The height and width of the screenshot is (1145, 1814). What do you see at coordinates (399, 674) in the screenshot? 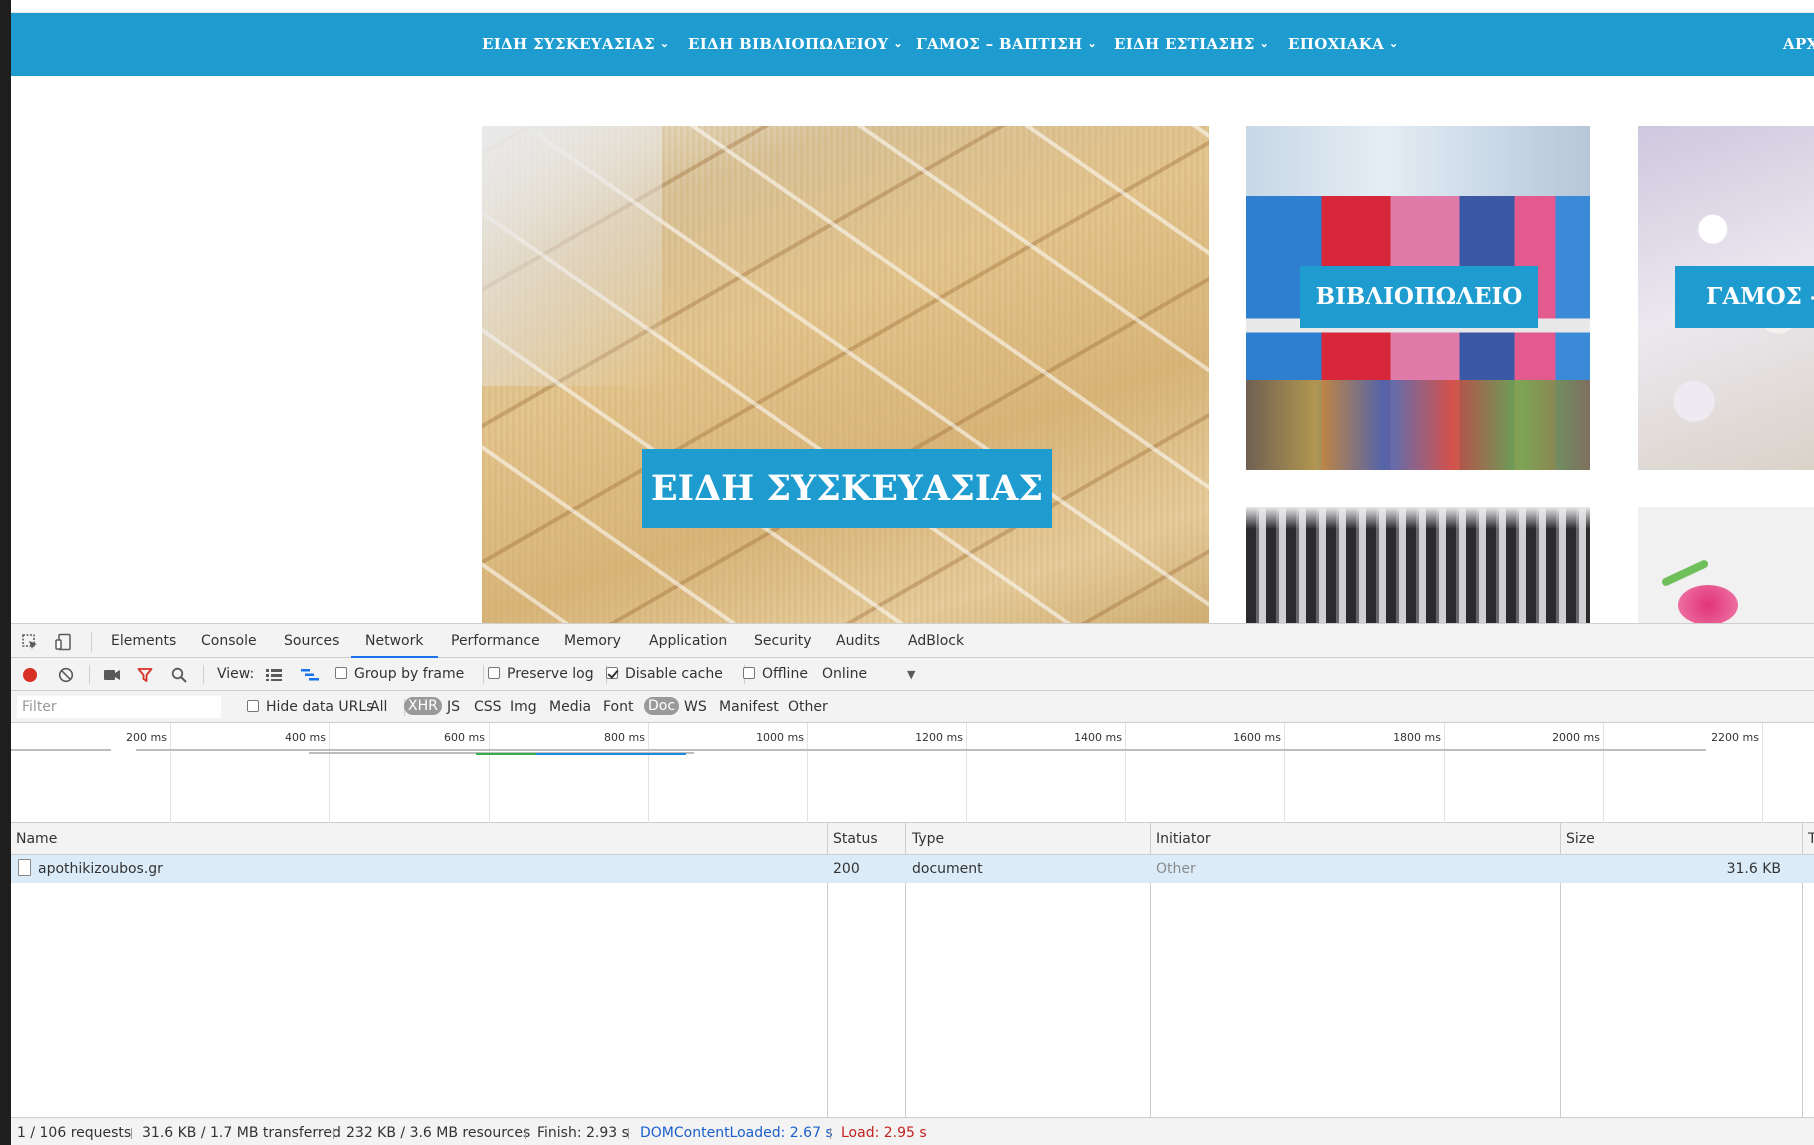
I see `group-by-frame-toggle: Group by frame` at bounding box center [399, 674].